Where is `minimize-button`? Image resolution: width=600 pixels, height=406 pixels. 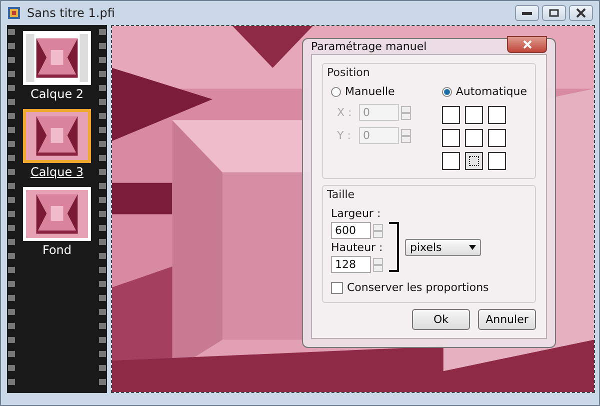
minimize-button is located at coordinates (527, 13).